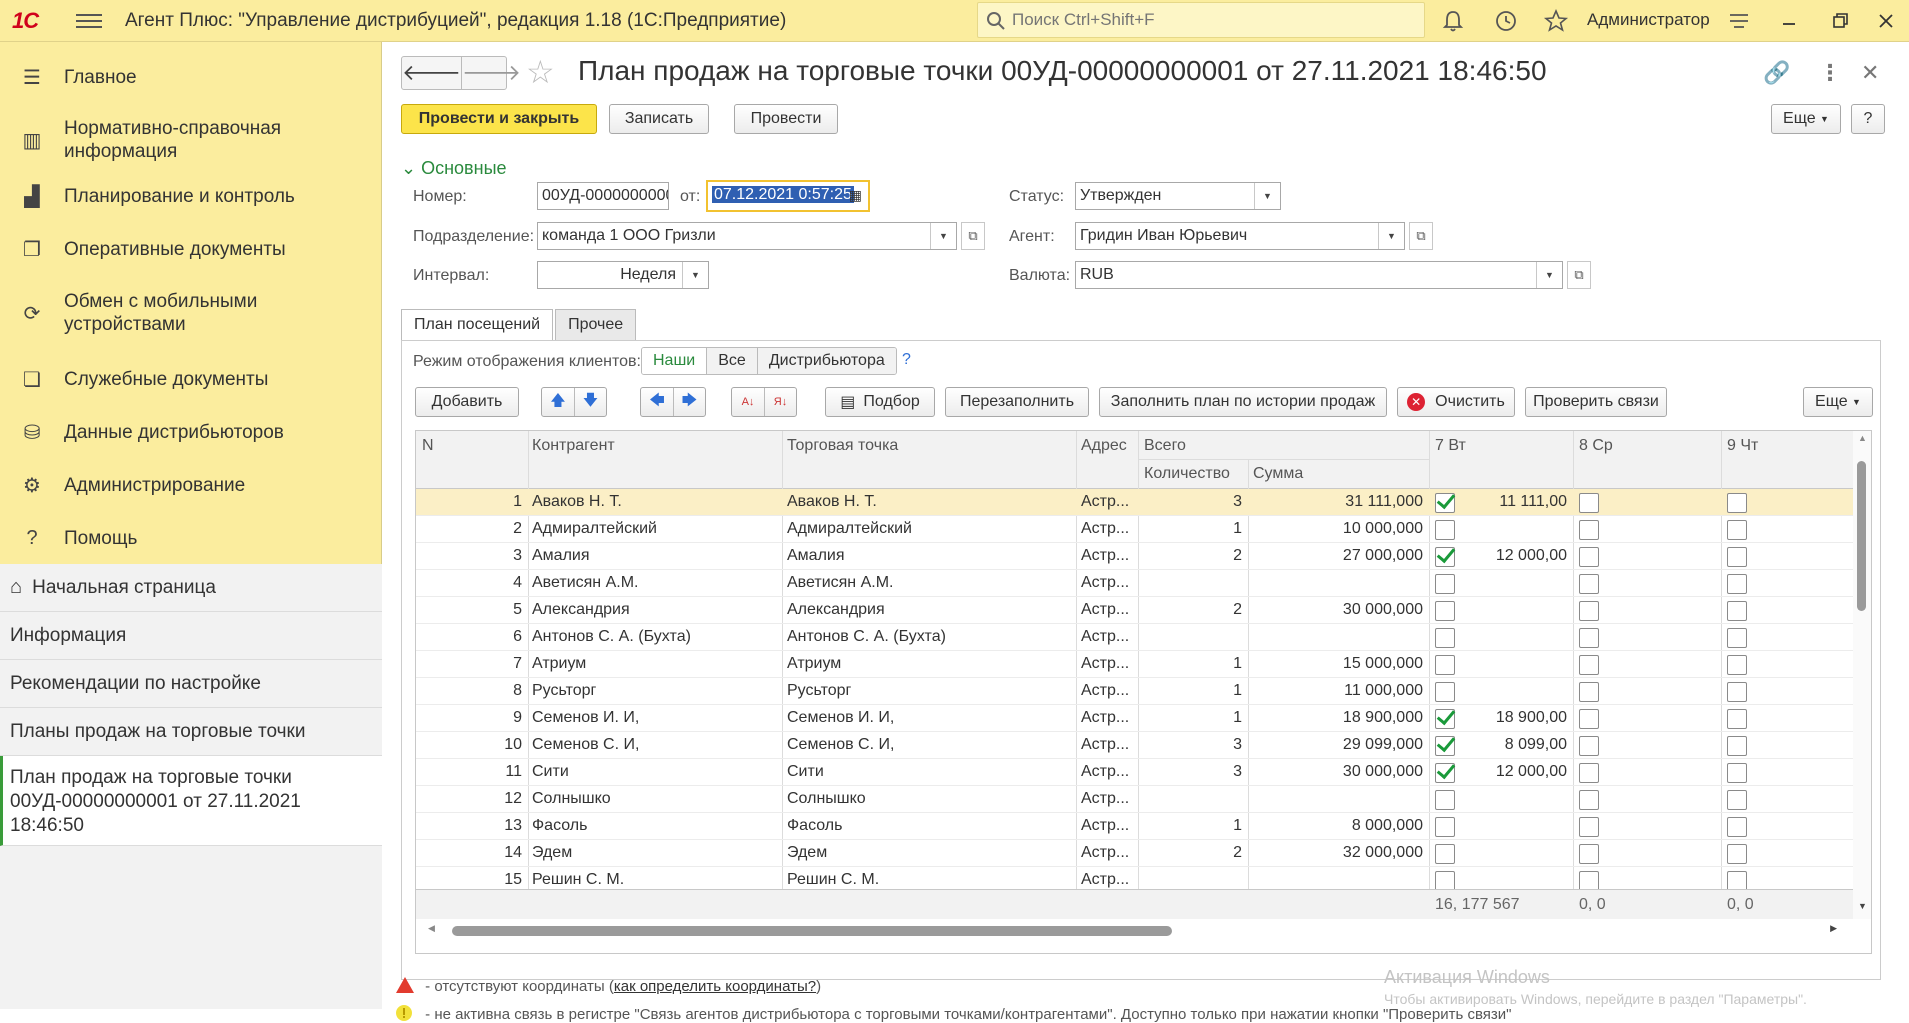 Image resolution: width=1909 pixels, height=1023 pixels. I want to click on tab-other: Прочее, so click(596, 325).